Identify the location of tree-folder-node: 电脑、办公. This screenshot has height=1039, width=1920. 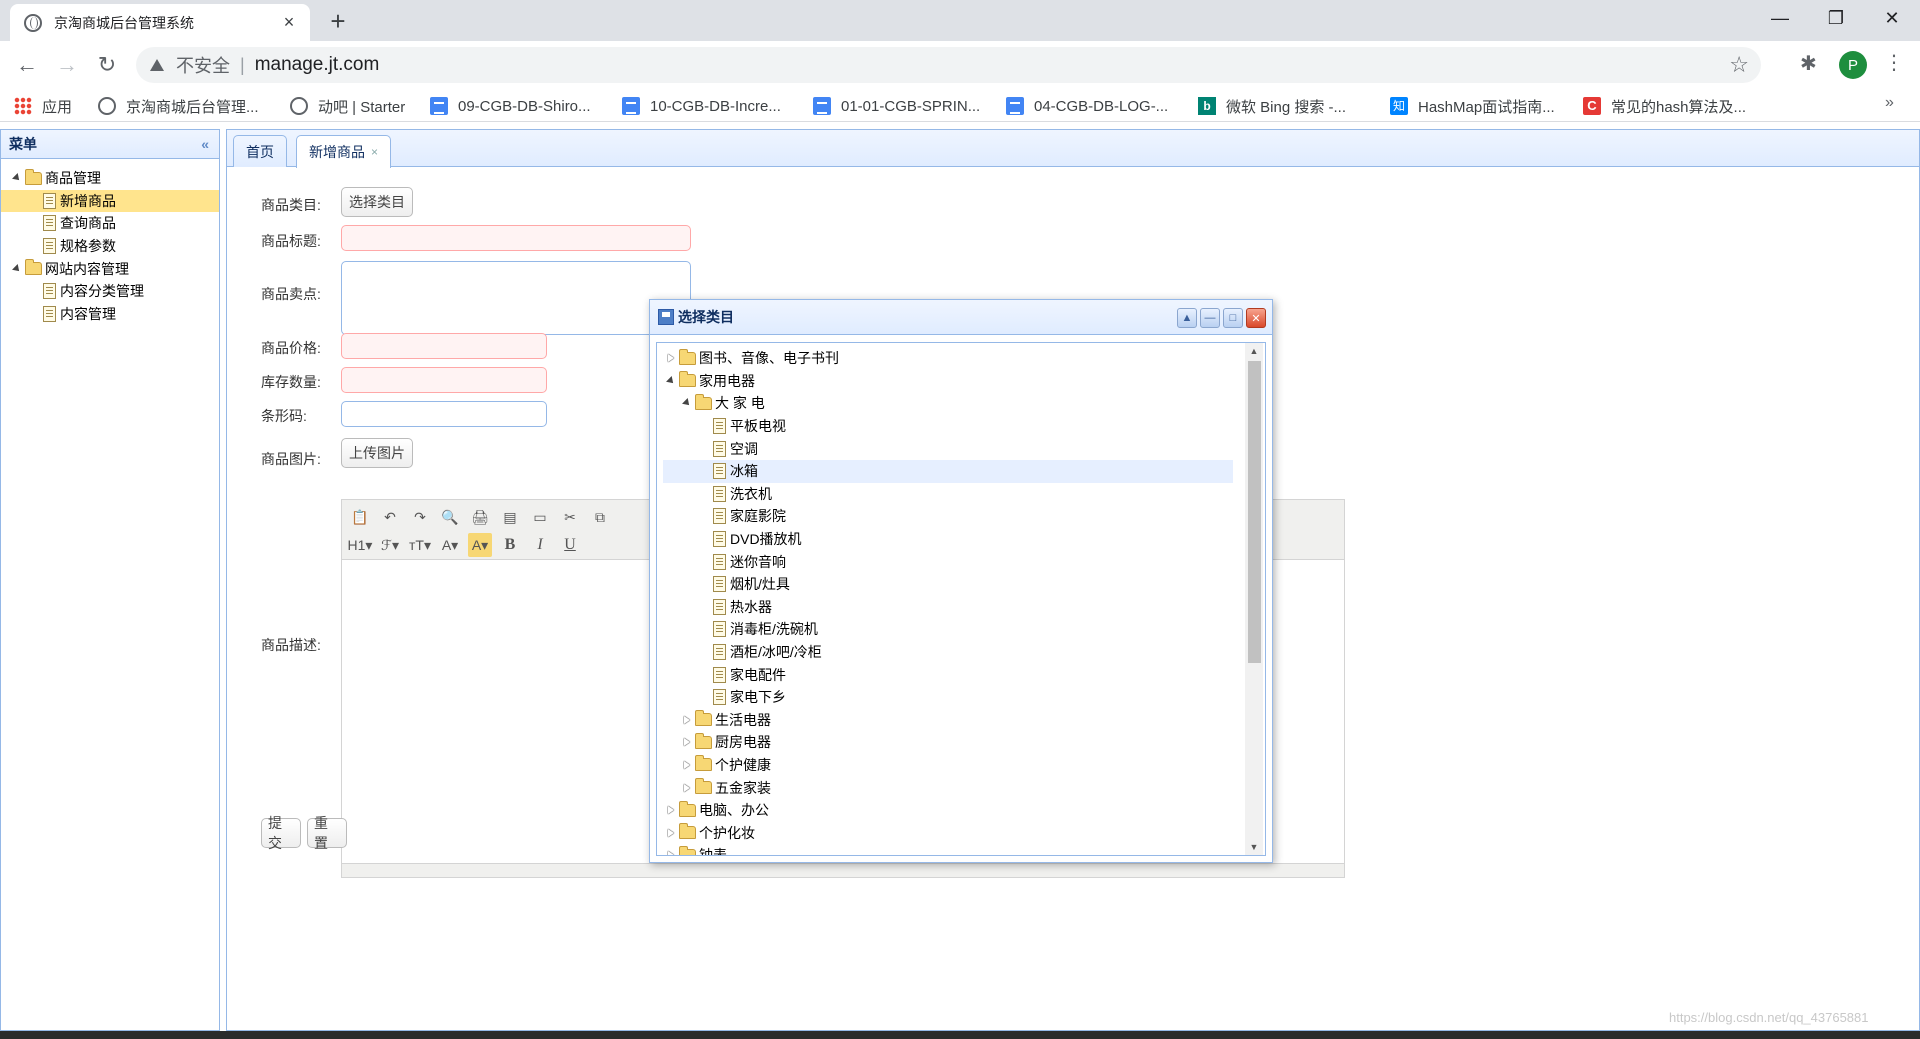
(948, 810).